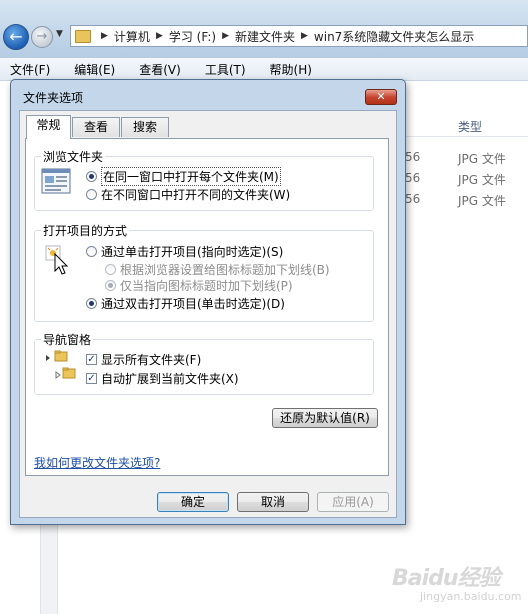  What do you see at coordinates (53, 98) in the screenshot?
I see `dialog-title: 文件夹选项` at bounding box center [53, 98].